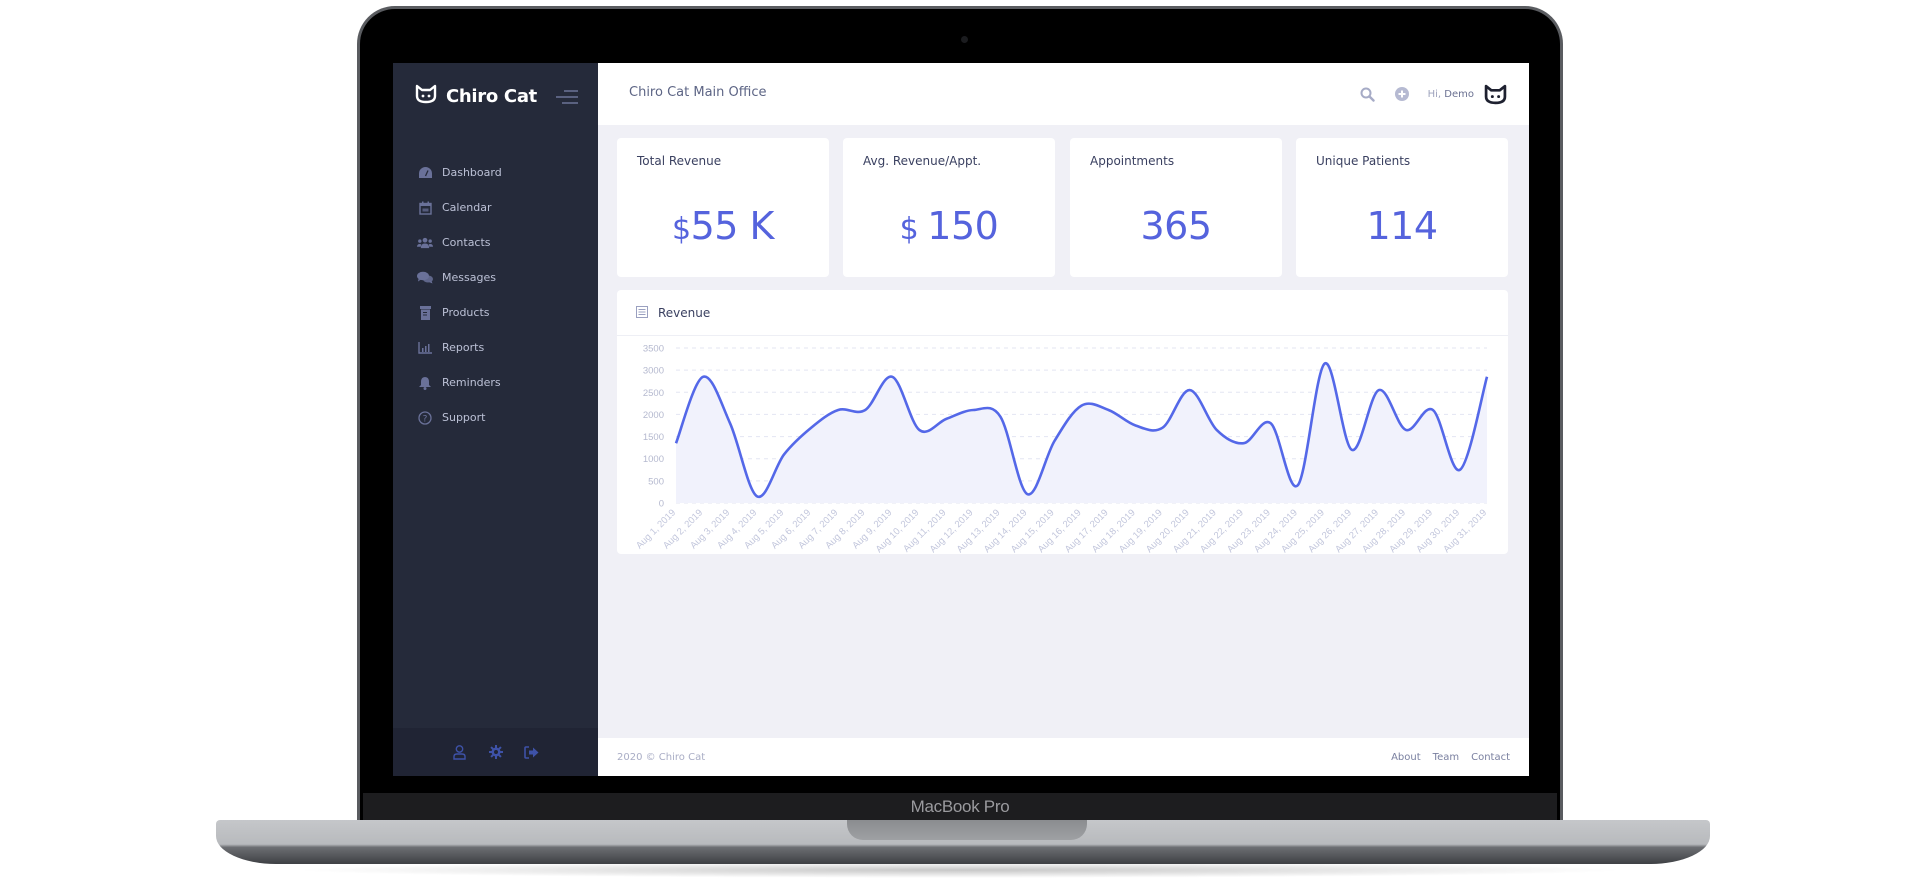 This screenshot has height=892, width=1920. What do you see at coordinates (463, 347) in the screenshot?
I see `sidebar-item-label: Reports` at bounding box center [463, 347].